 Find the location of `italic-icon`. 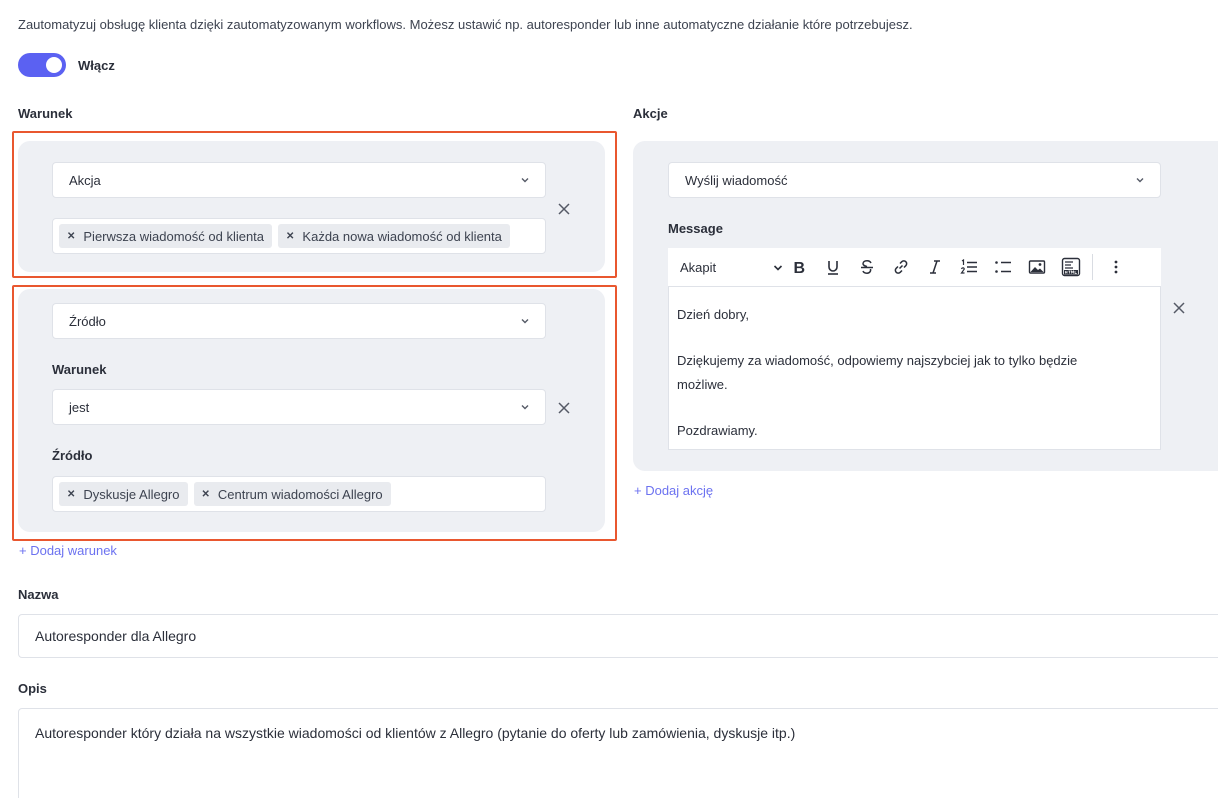

italic-icon is located at coordinates (935, 267).